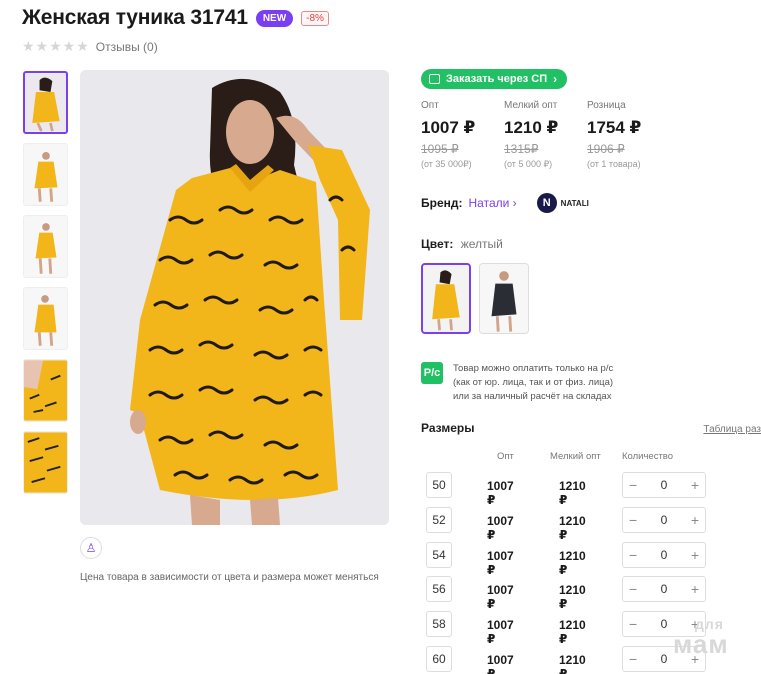 Image resolution: width=761 pixels, height=674 pixels. Describe the element at coordinates (440, 149) in the screenshot. I see `price-old: 1095 ₽` at that location.